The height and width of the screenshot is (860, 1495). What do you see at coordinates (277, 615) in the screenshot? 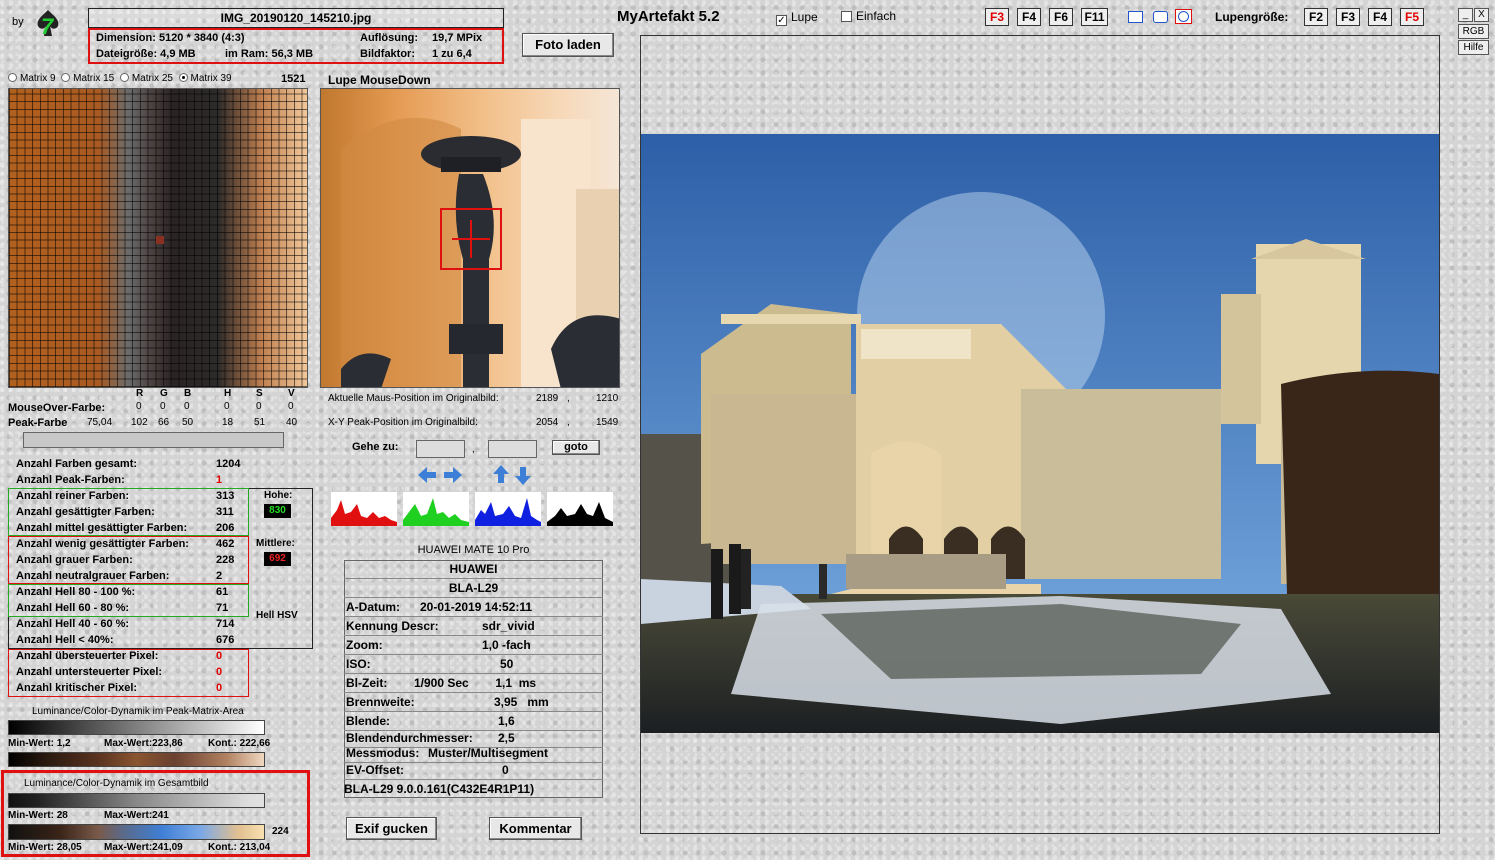
I see `hell-hsv-label: Hell HSV` at bounding box center [277, 615].